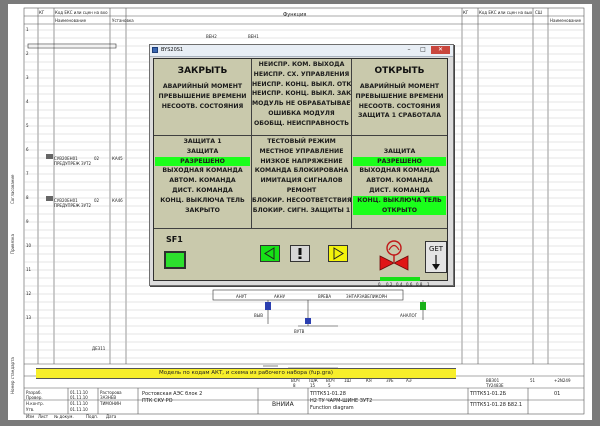 Image resolution: width=600 pixels, height=426 pixels. I want to click on open-status-item: РАЗРЕШЕНО, so click(399, 161).